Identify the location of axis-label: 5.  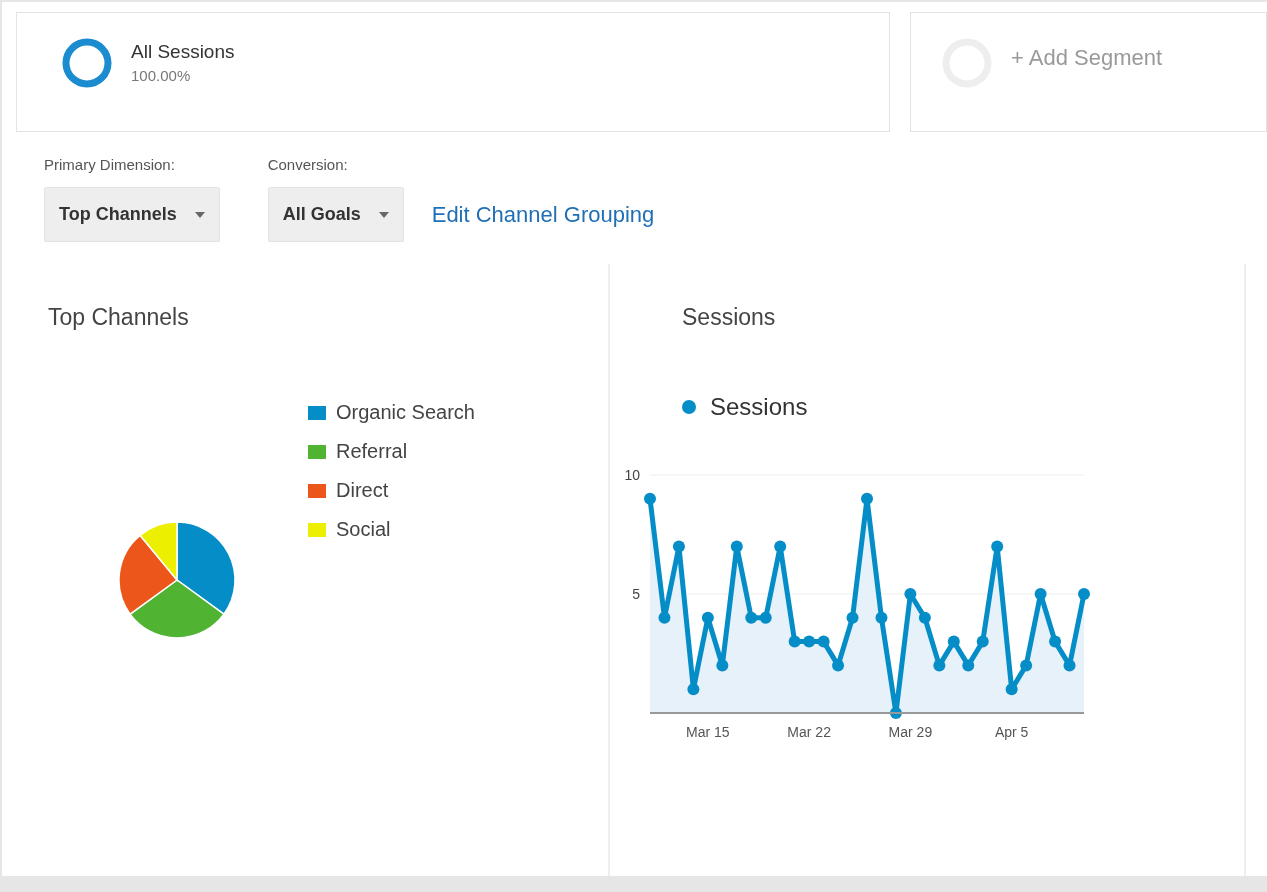
(636, 594).